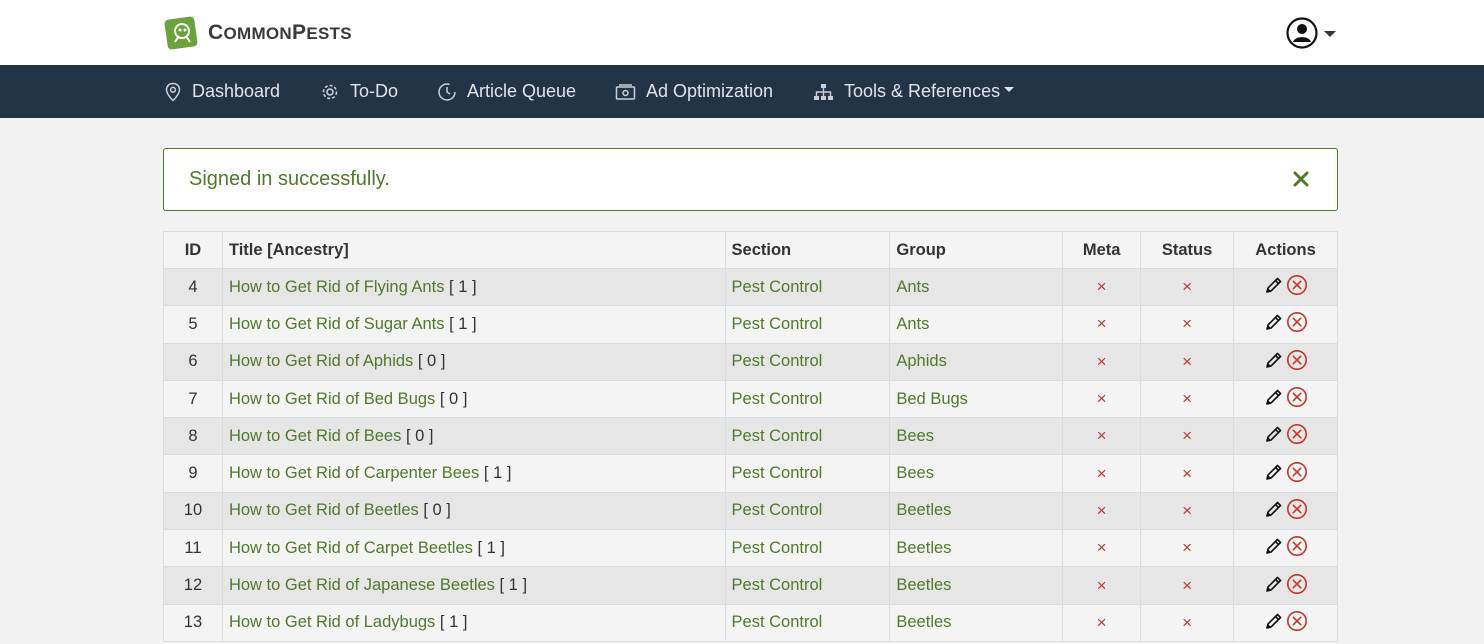  What do you see at coordinates (193, 361) in the screenshot?
I see `row-id: 6` at bounding box center [193, 361].